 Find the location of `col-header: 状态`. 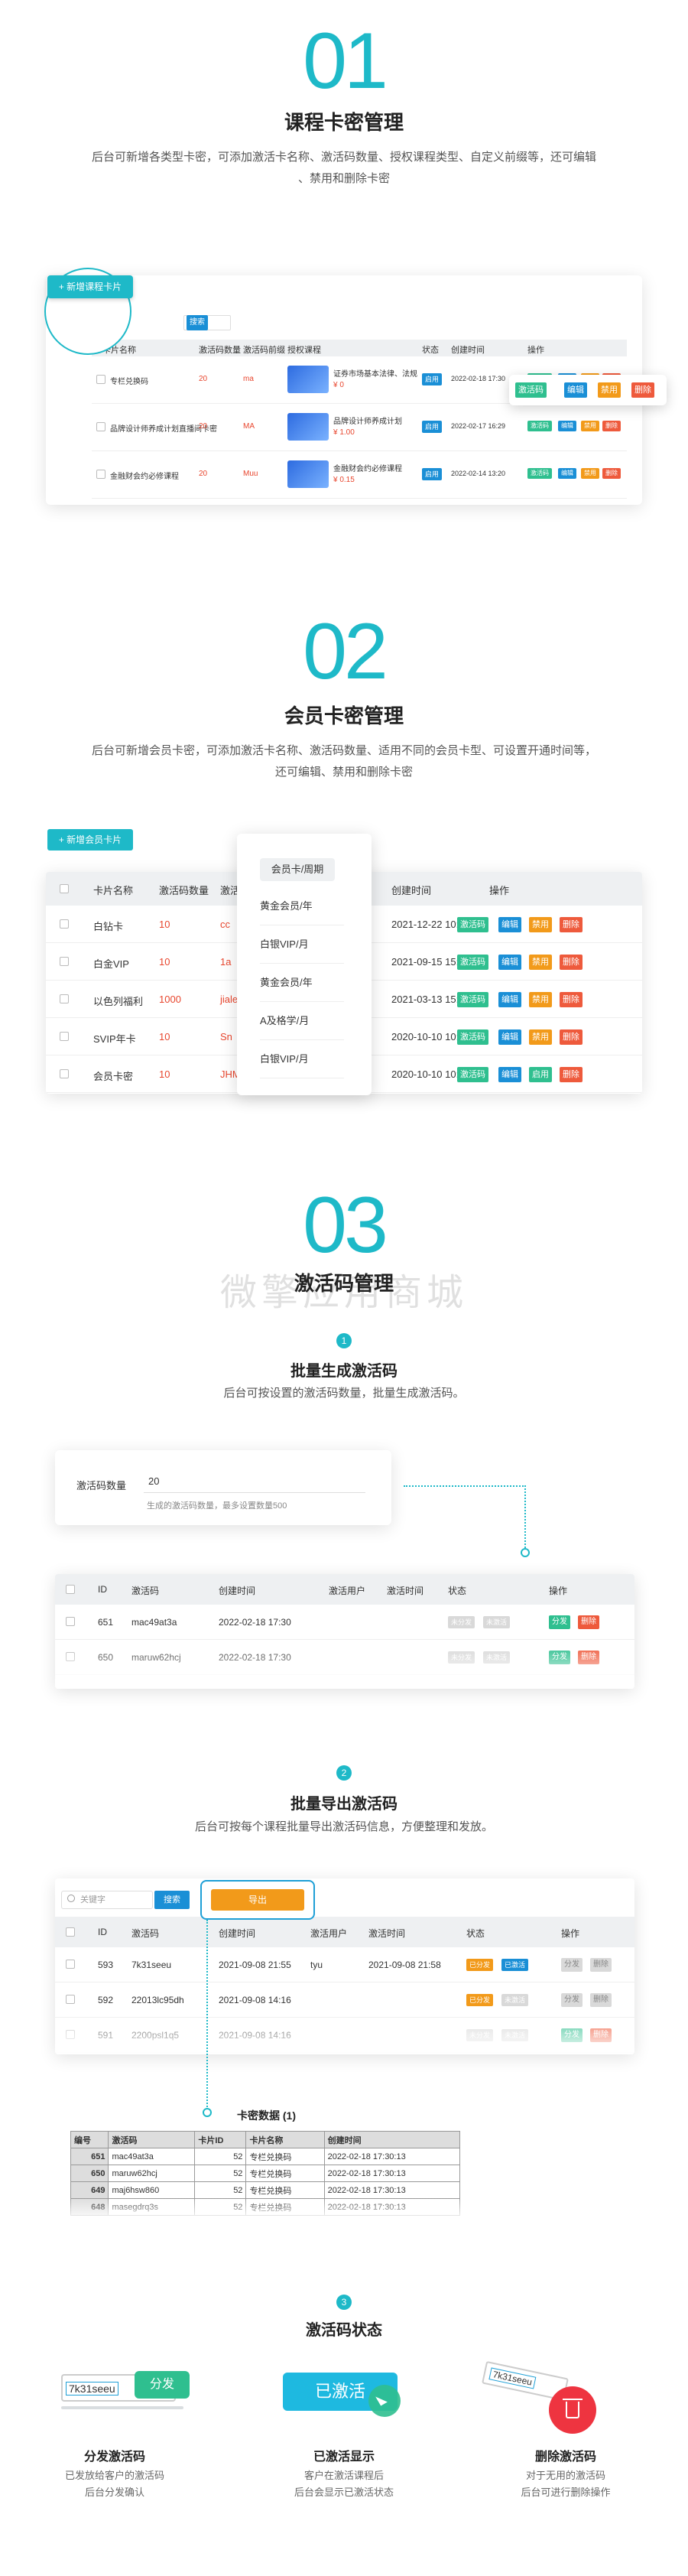

col-header: 状态 is located at coordinates (458, 1591).